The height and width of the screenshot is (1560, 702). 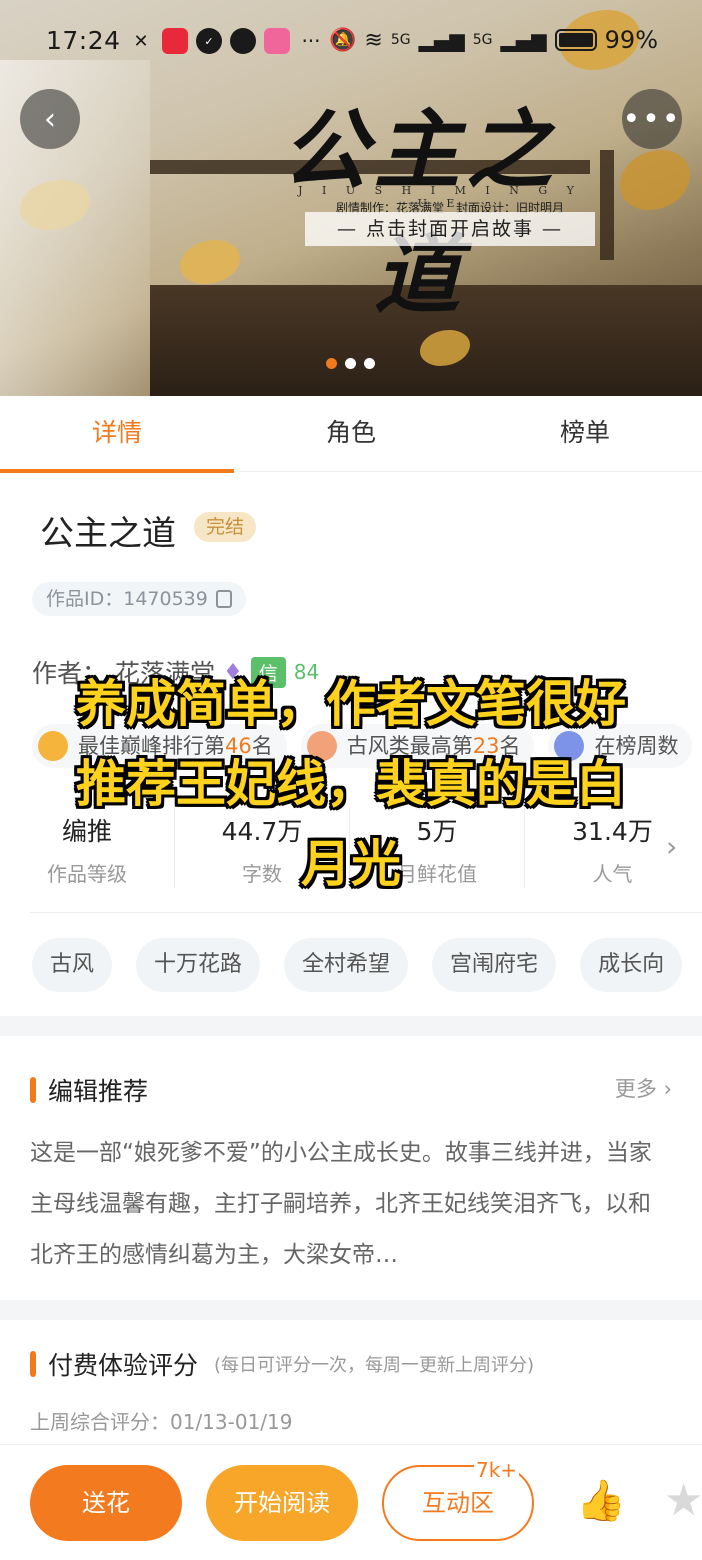 I want to click on battery-percent: 99%, so click(x=631, y=40).